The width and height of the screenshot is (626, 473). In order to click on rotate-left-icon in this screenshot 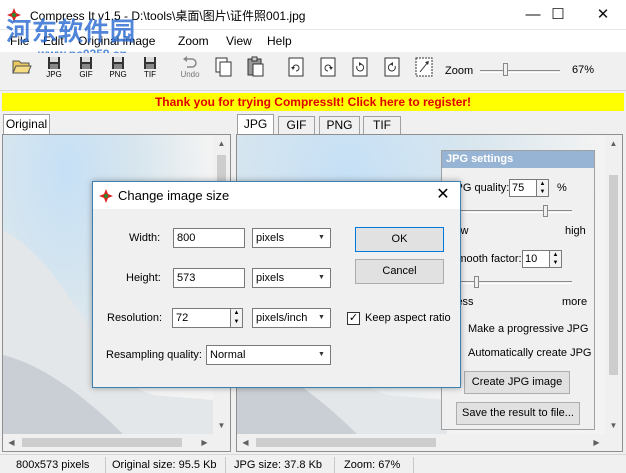, I will do `click(296, 67)`.